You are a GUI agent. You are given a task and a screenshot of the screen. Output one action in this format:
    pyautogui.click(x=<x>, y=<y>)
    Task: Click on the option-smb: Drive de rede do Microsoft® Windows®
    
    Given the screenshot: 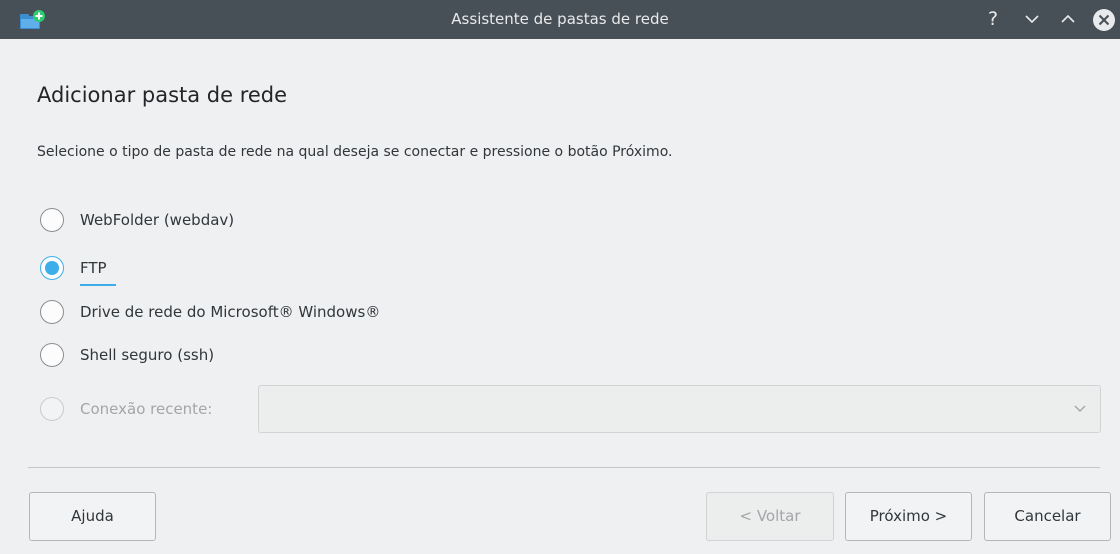 What is the action you would take?
    pyautogui.click(x=210, y=312)
    